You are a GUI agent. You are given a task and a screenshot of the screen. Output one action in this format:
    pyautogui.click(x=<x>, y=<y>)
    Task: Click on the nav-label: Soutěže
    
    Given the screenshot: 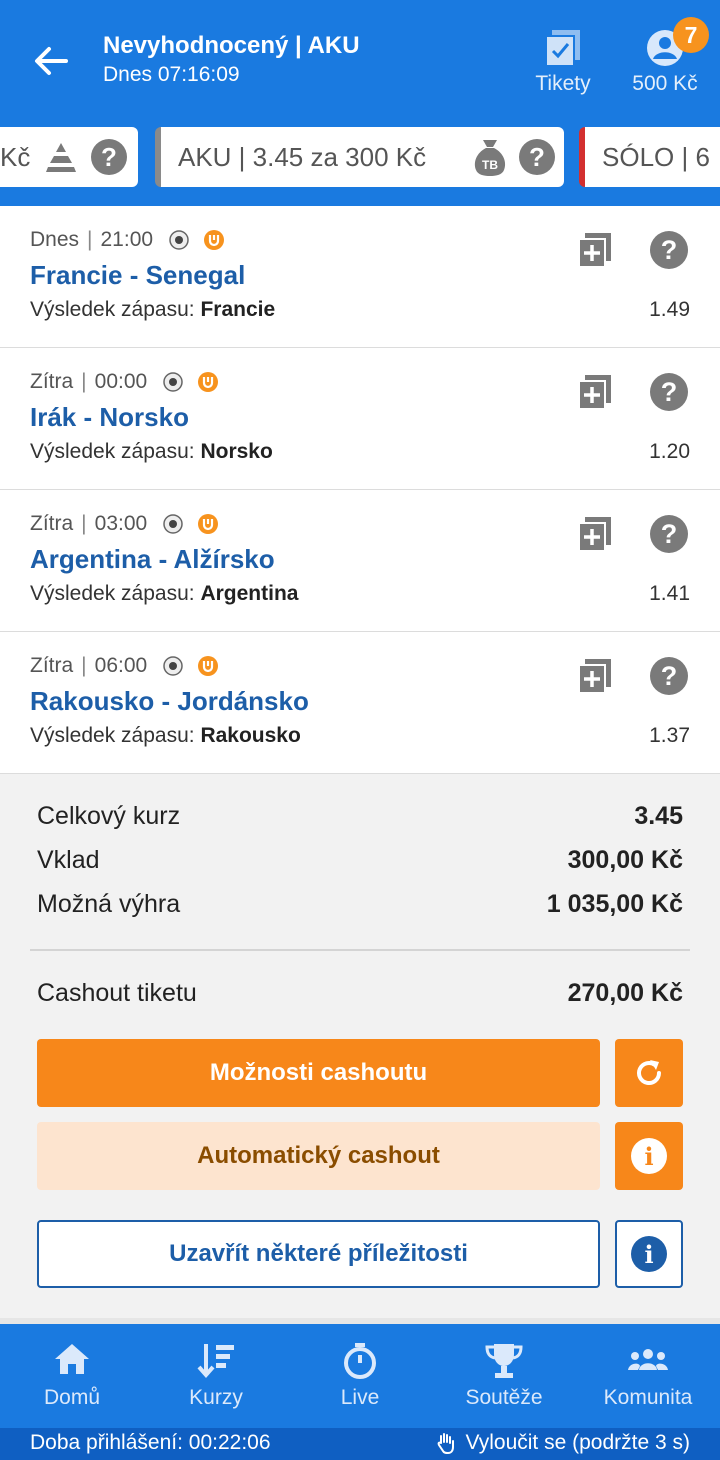 What is the action you would take?
    pyautogui.click(x=504, y=1397)
    